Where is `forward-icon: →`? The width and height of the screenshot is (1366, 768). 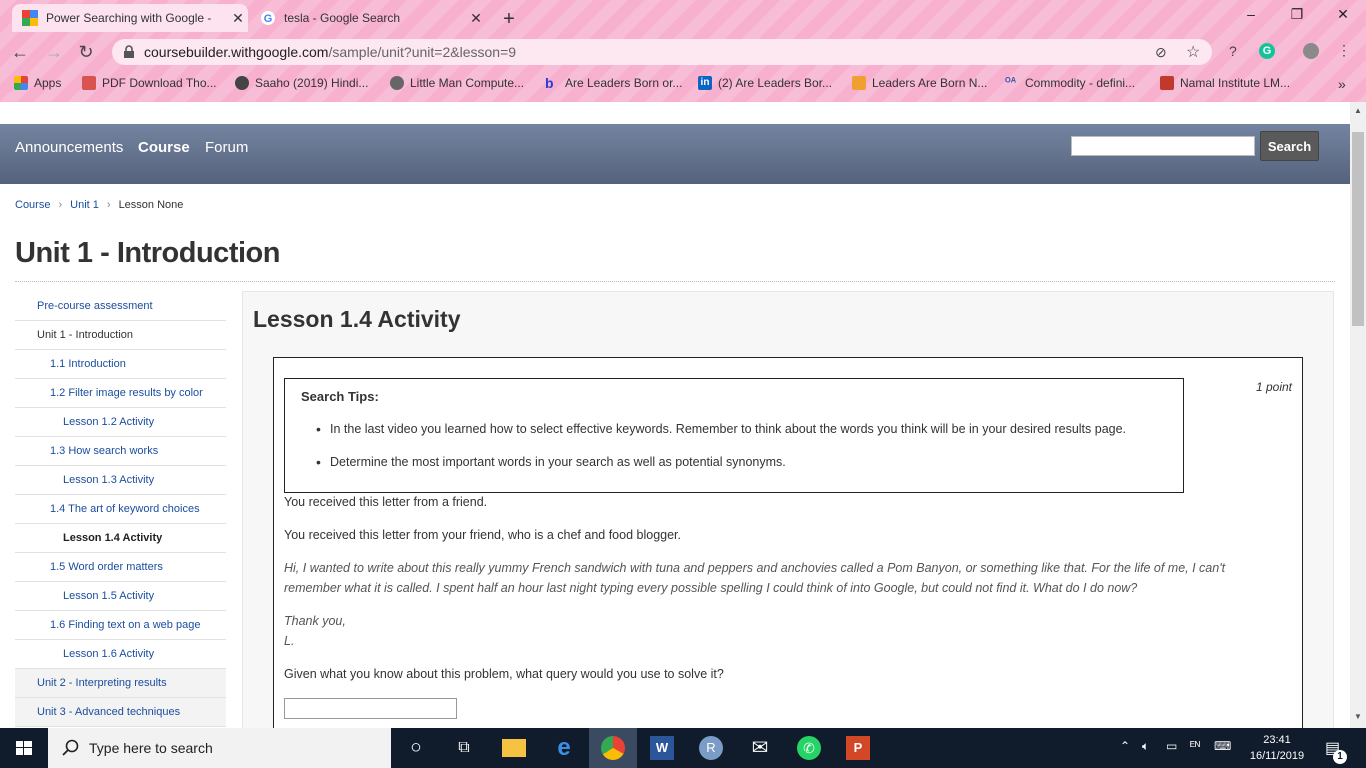 forward-icon: → is located at coordinates (54, 52).